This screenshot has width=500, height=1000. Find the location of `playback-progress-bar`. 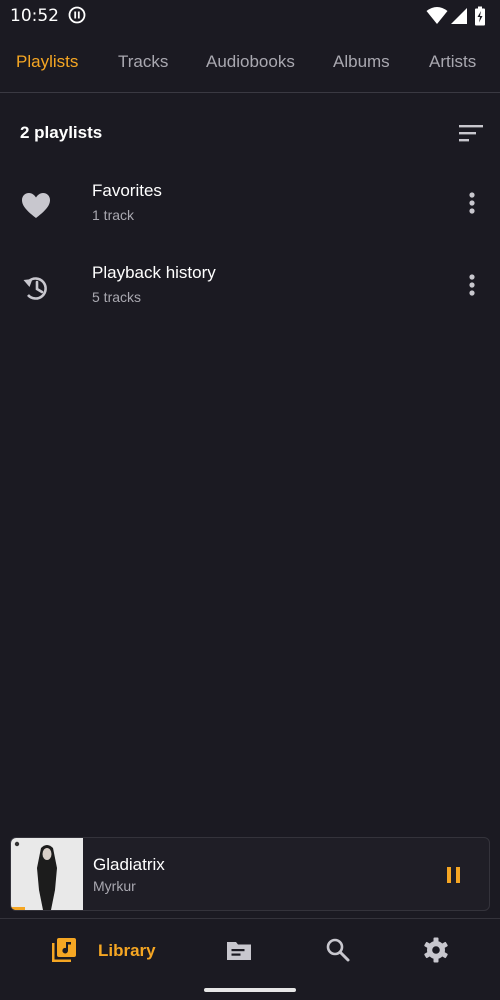

playback-progress-bar is located at coordinates (250, 908).